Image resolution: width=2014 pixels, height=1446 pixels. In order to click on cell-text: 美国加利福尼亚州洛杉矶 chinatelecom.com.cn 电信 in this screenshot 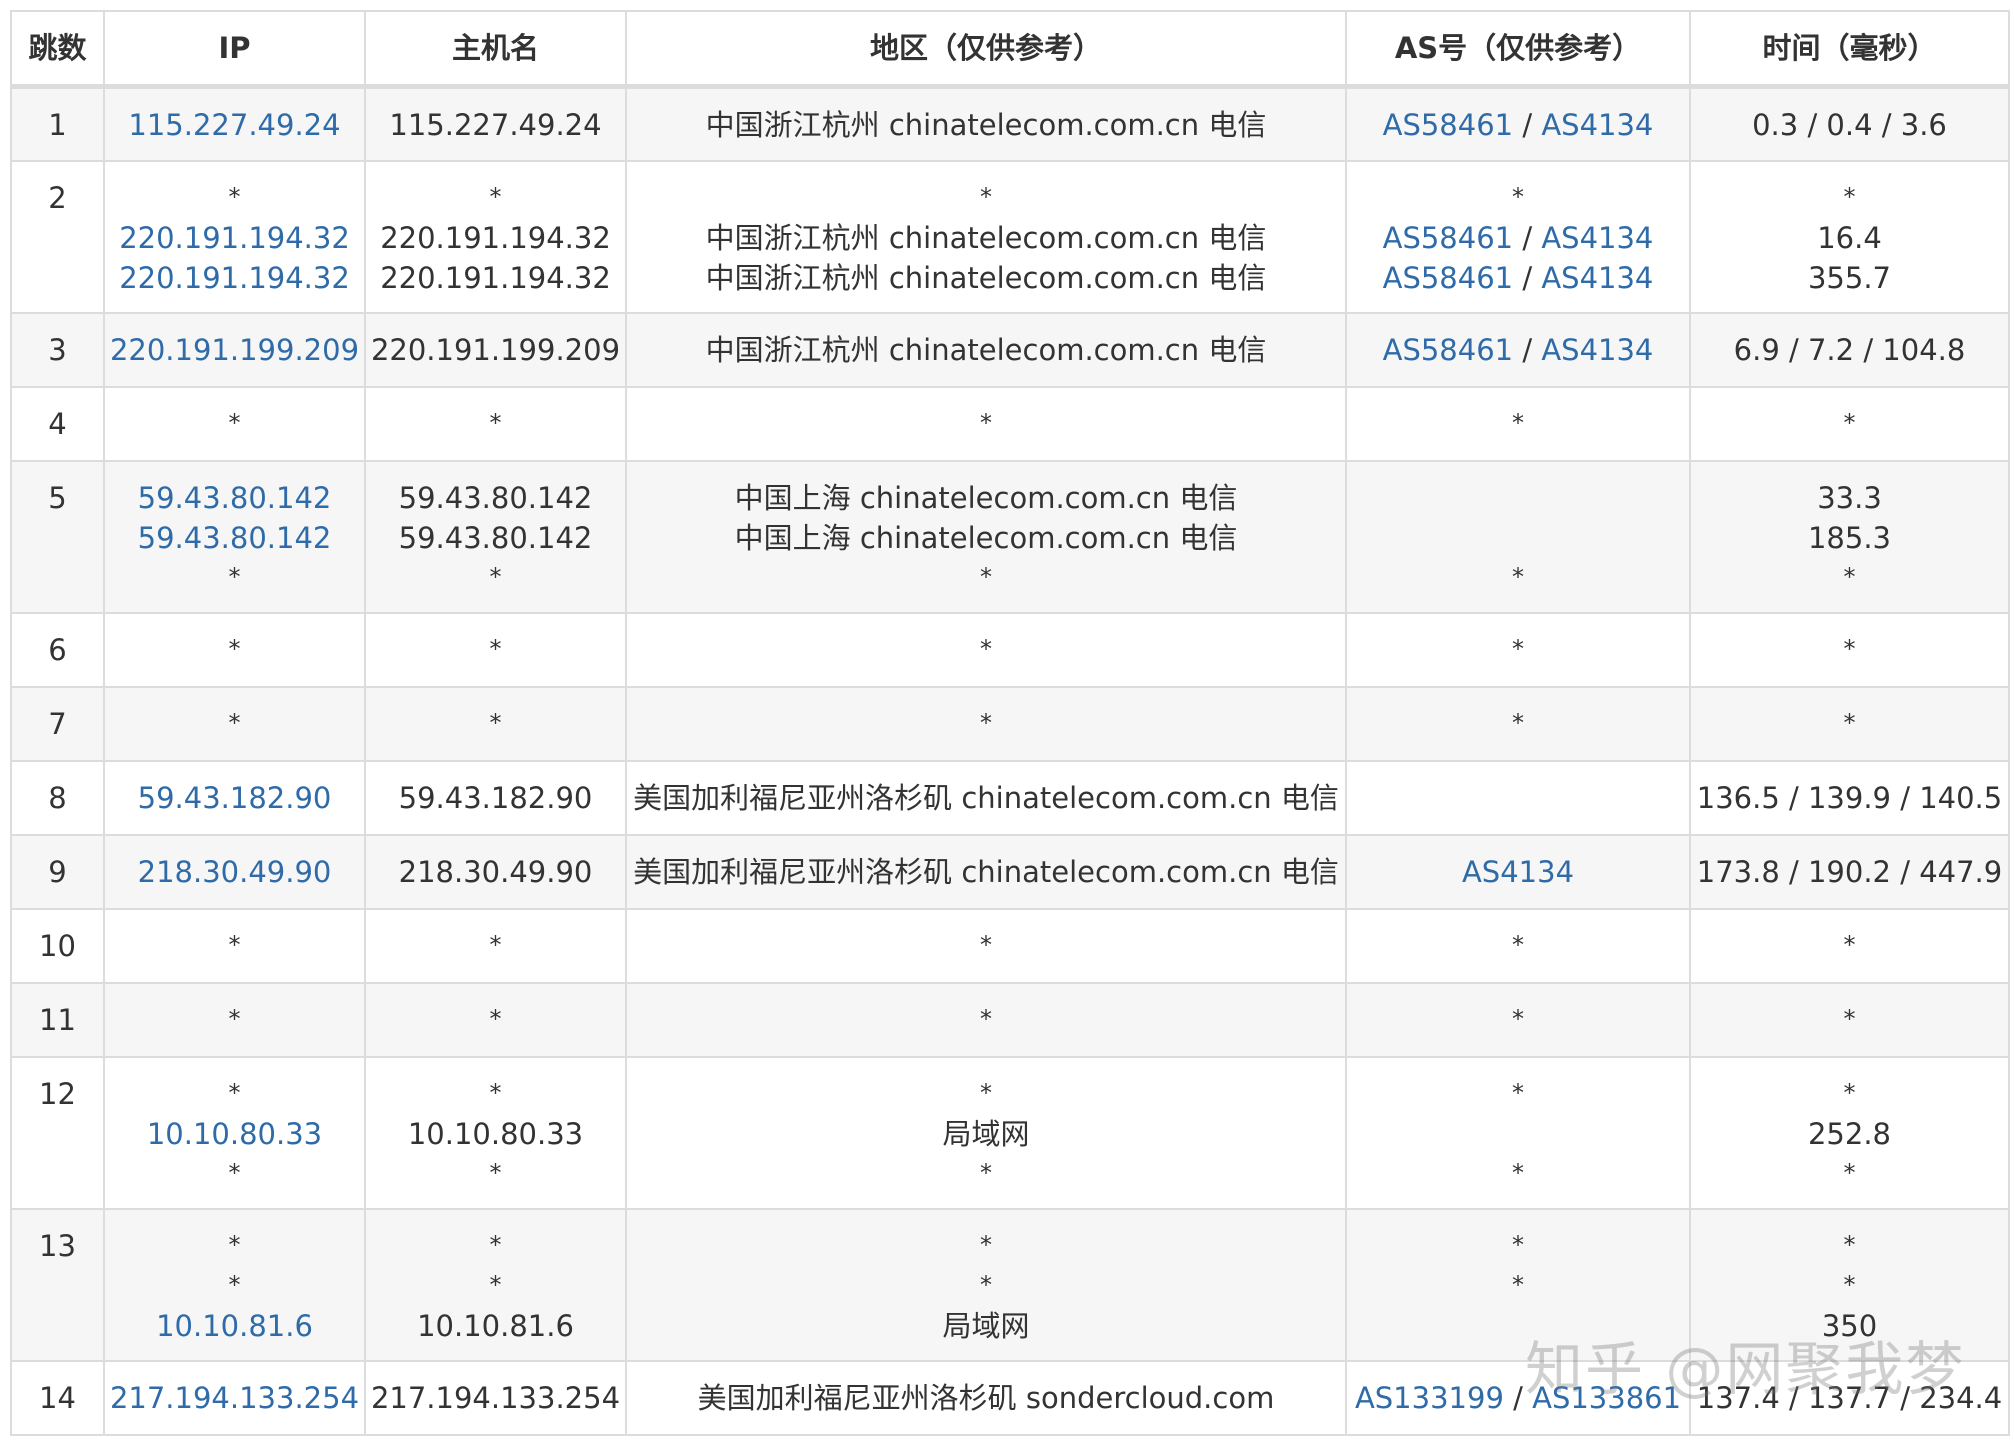, I will do `click(986, 871)`.